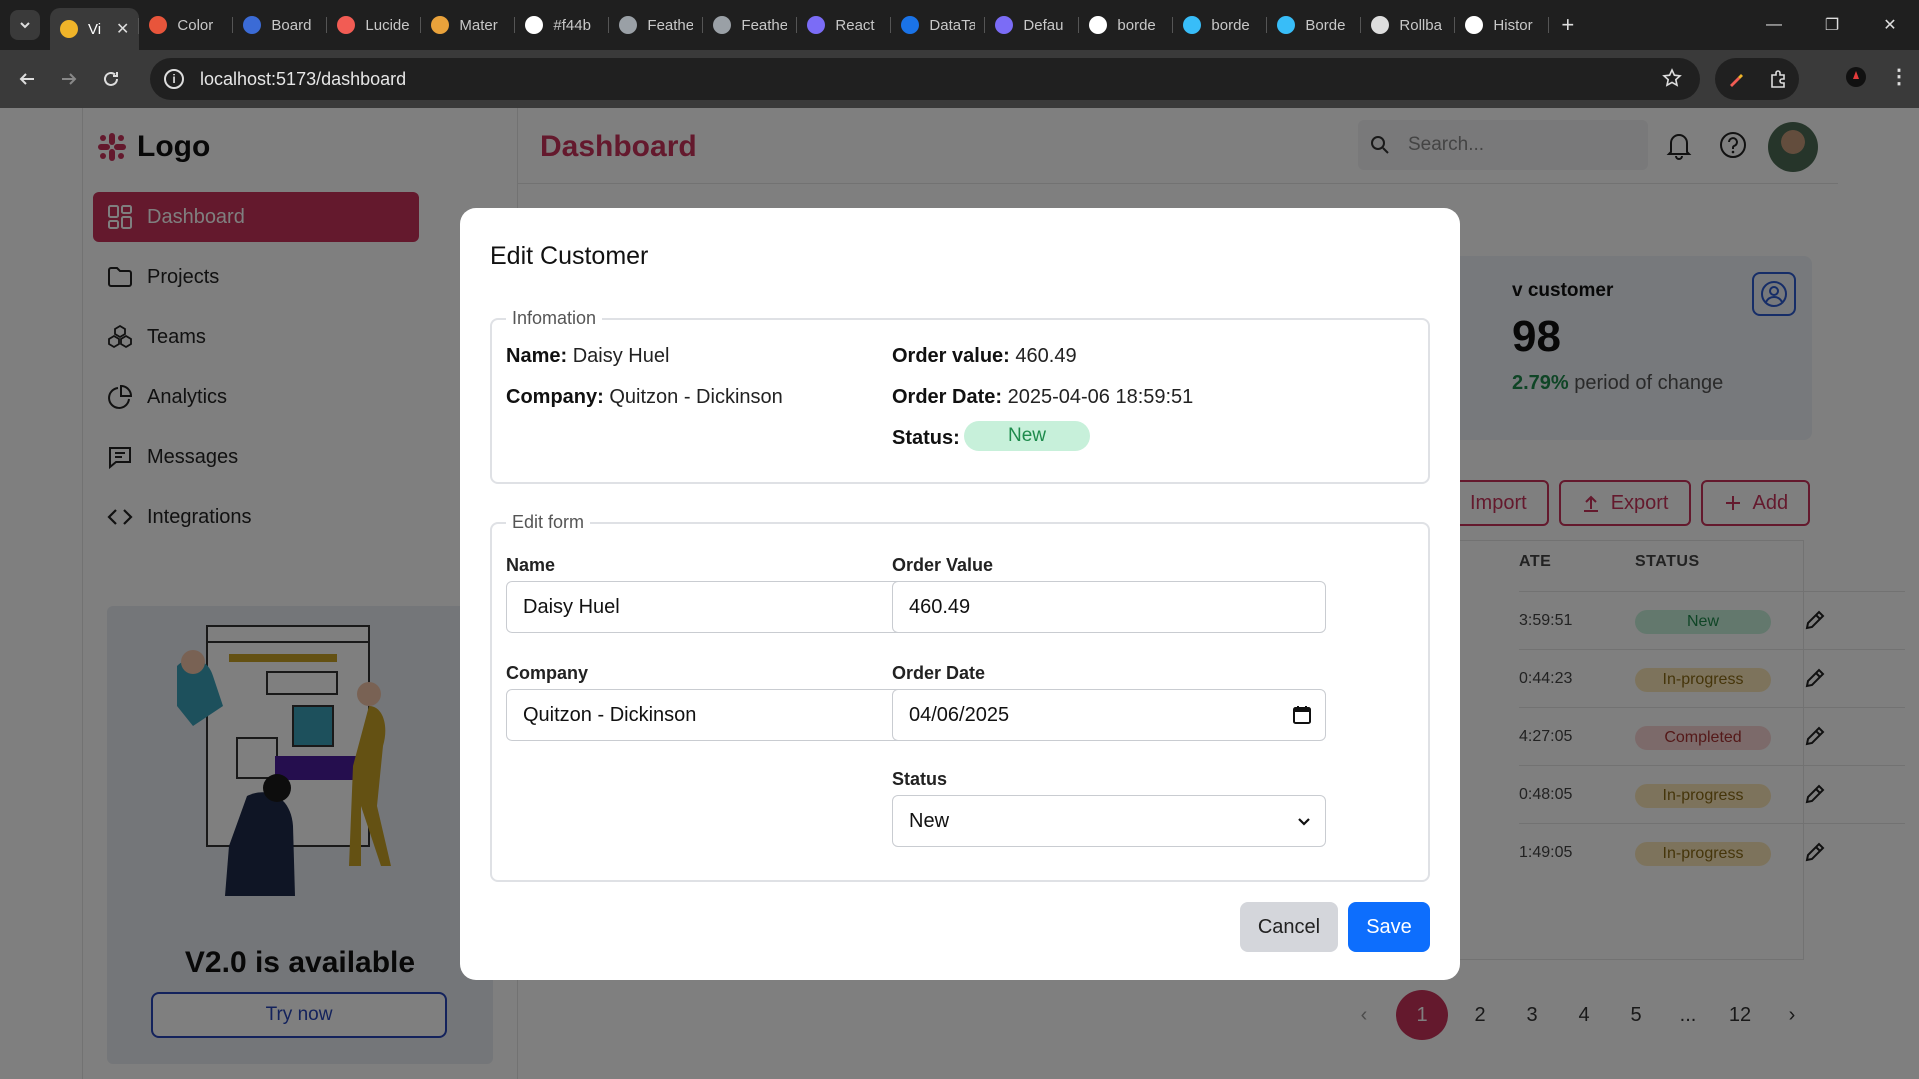 This screenshot has width=1919, height=1079. Describe the element at coordinates (723, 715) in the screenshot. I see `company-field: Quitzon - Dickinson` at that location.